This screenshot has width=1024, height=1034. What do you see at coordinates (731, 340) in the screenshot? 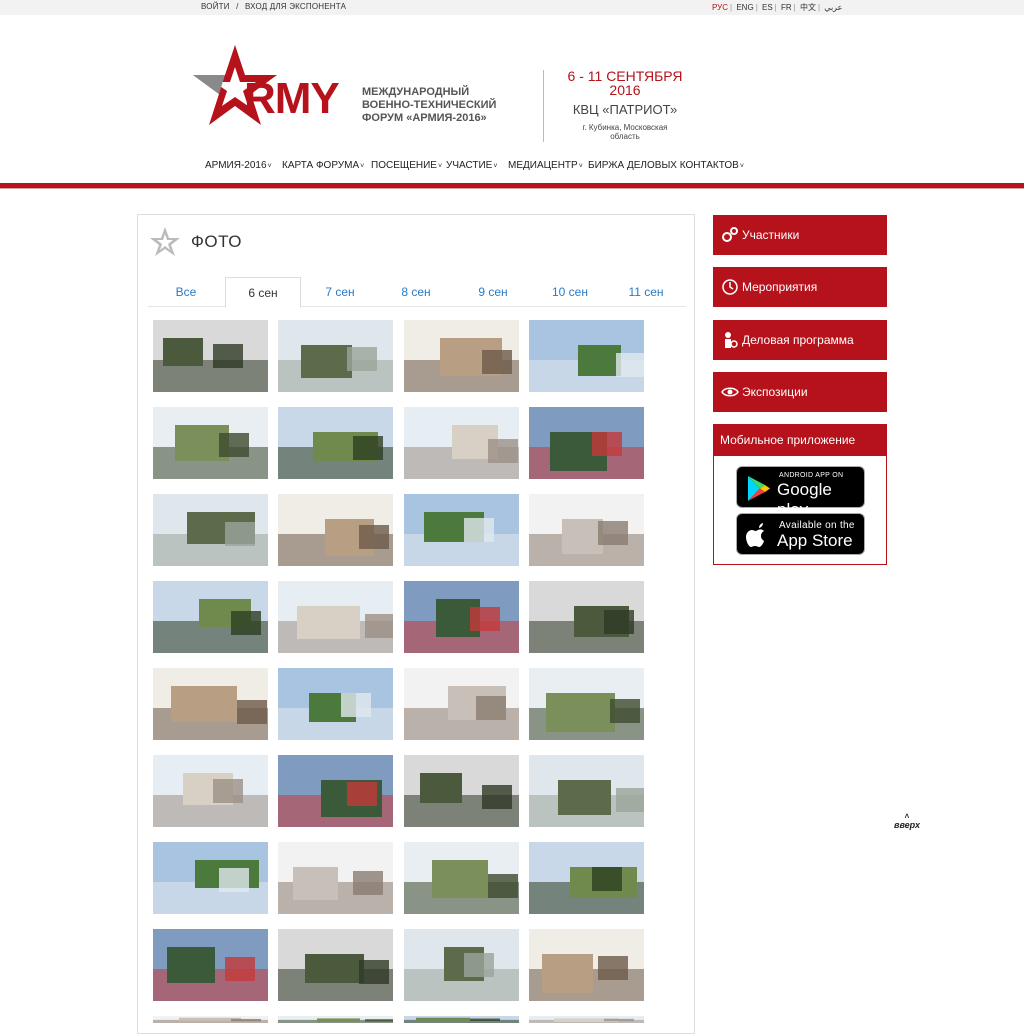
I see `speaker-icon` at bounding box center [731, 340].